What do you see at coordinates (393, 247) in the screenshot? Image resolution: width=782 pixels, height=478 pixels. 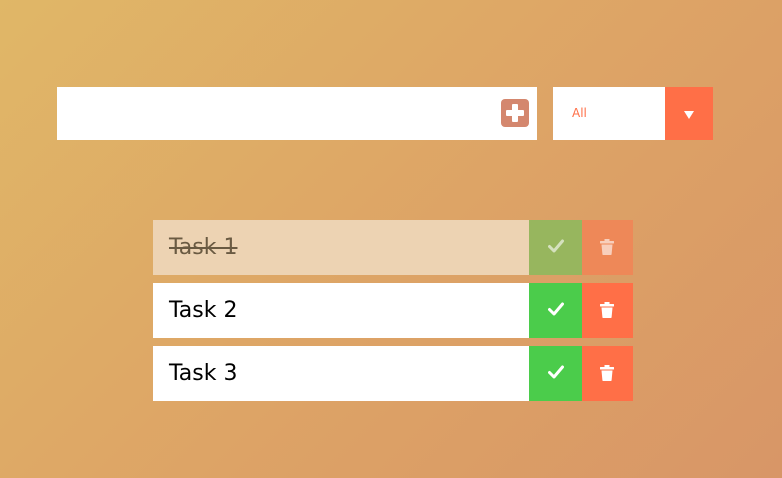 I see `todo-item: Task 1` at bounding box center [393, 247].